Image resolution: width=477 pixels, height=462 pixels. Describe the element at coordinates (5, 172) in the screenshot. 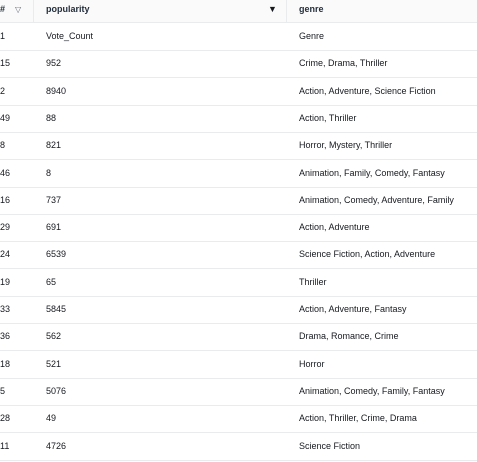

I see `cell-index: 46` at that location.